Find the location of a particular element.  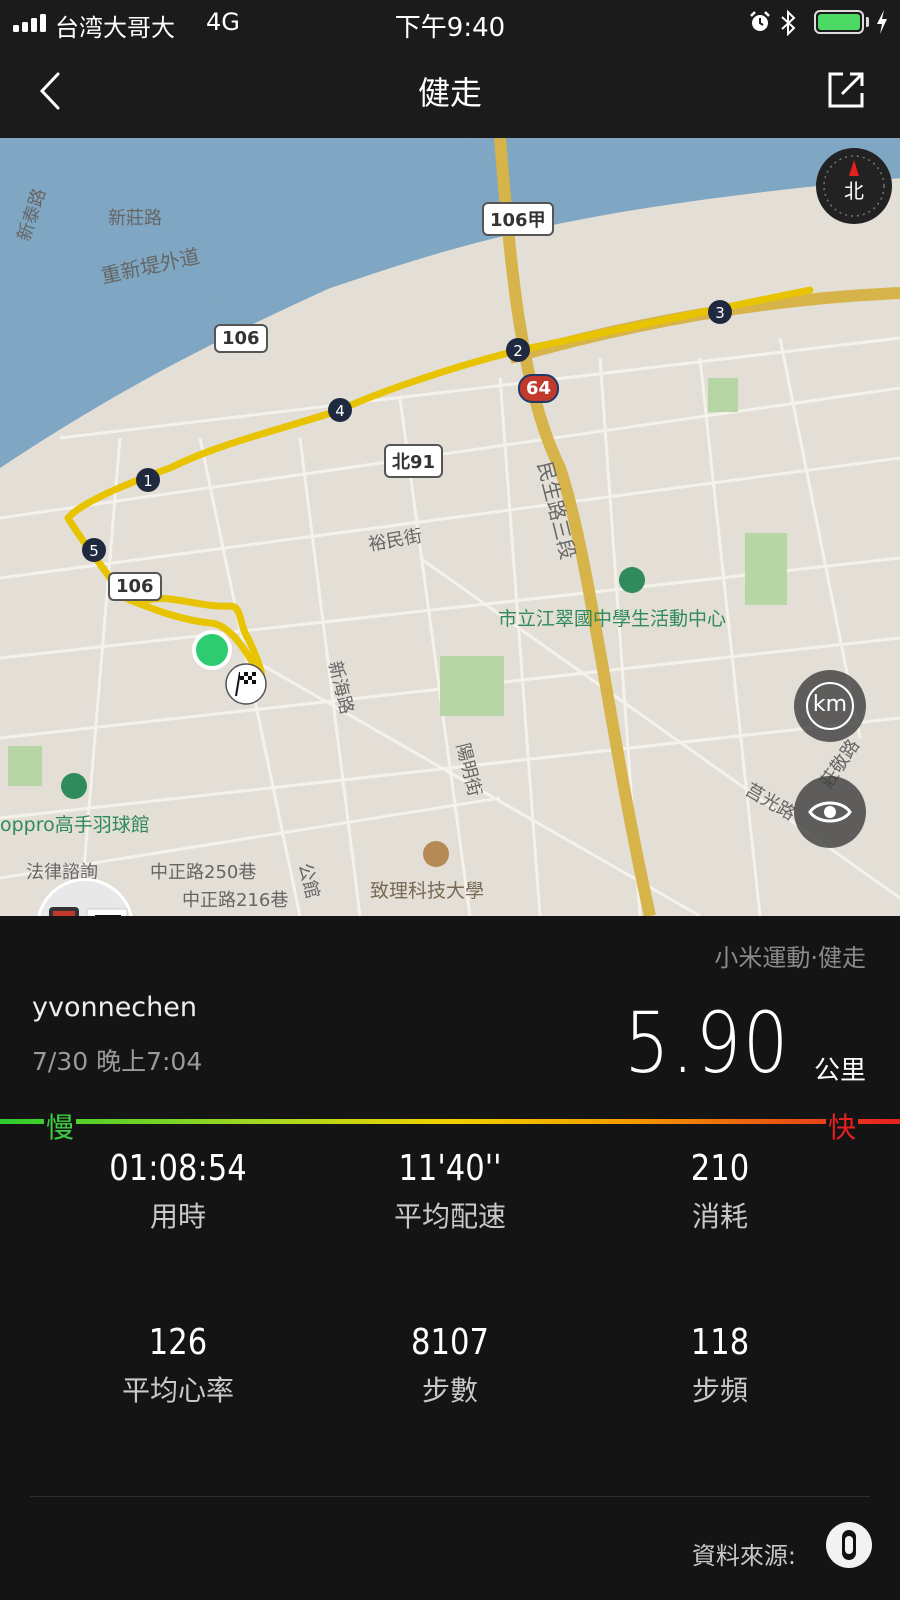

workout-datetime: 7/30 晚上7:04 is located at coordinates (117, 1061).